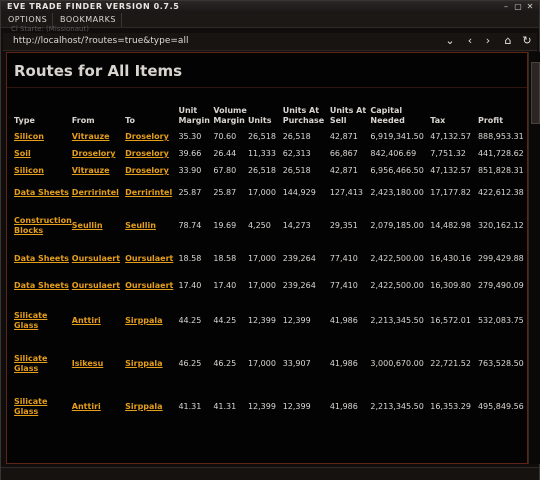  I want to click on from-link: Isikesu, so click(87, 363).